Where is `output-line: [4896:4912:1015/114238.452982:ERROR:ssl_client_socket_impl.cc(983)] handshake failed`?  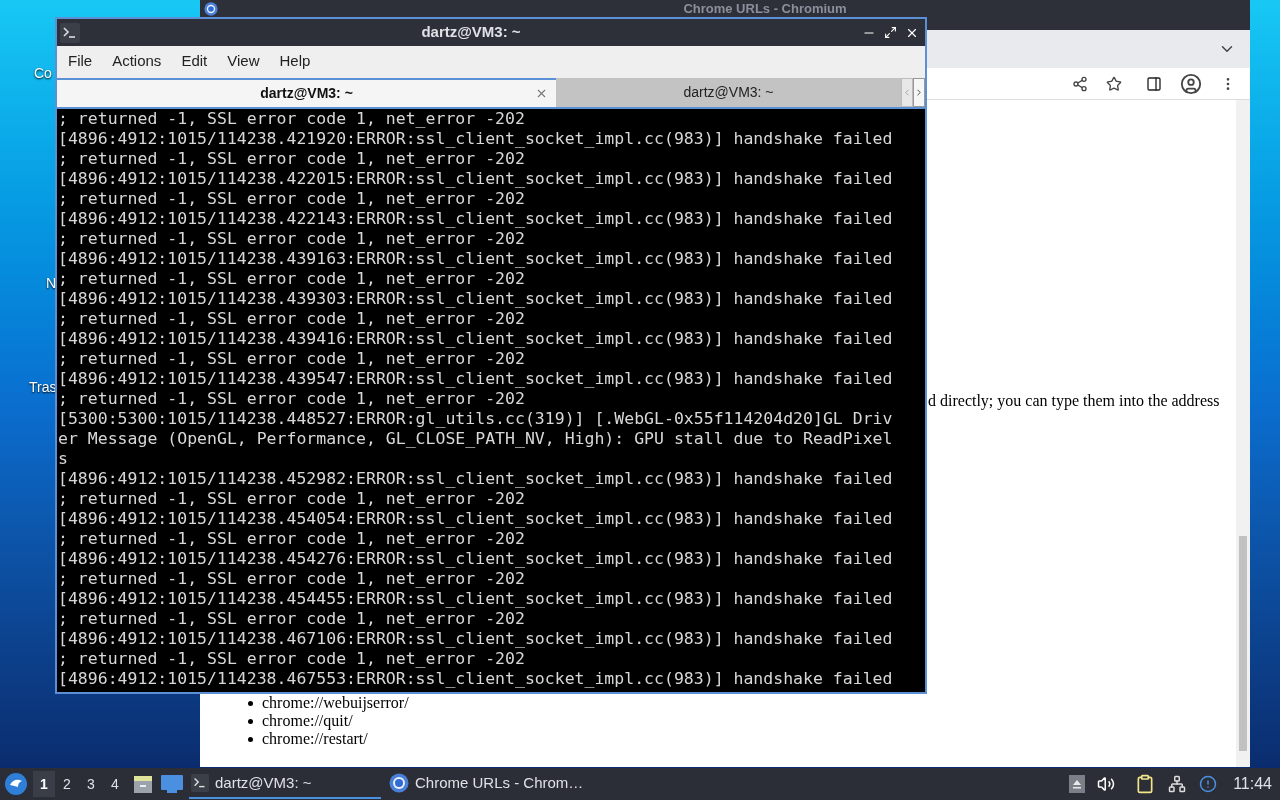
output-line: [4896:4912:1015/114238.452982:ERROR:ssl_client_socket_impl.cc(983)] handshake failed is located at coordinates (475, 479).